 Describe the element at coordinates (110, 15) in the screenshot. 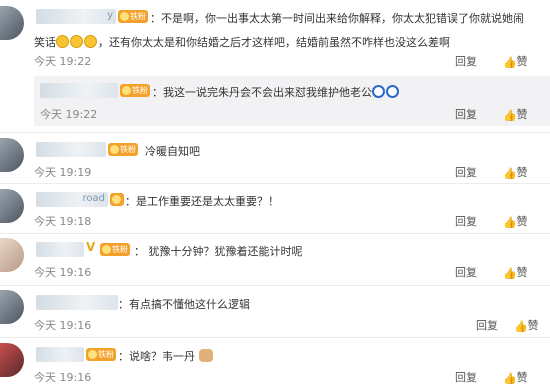

I see `username-visible-part: y` at that location.